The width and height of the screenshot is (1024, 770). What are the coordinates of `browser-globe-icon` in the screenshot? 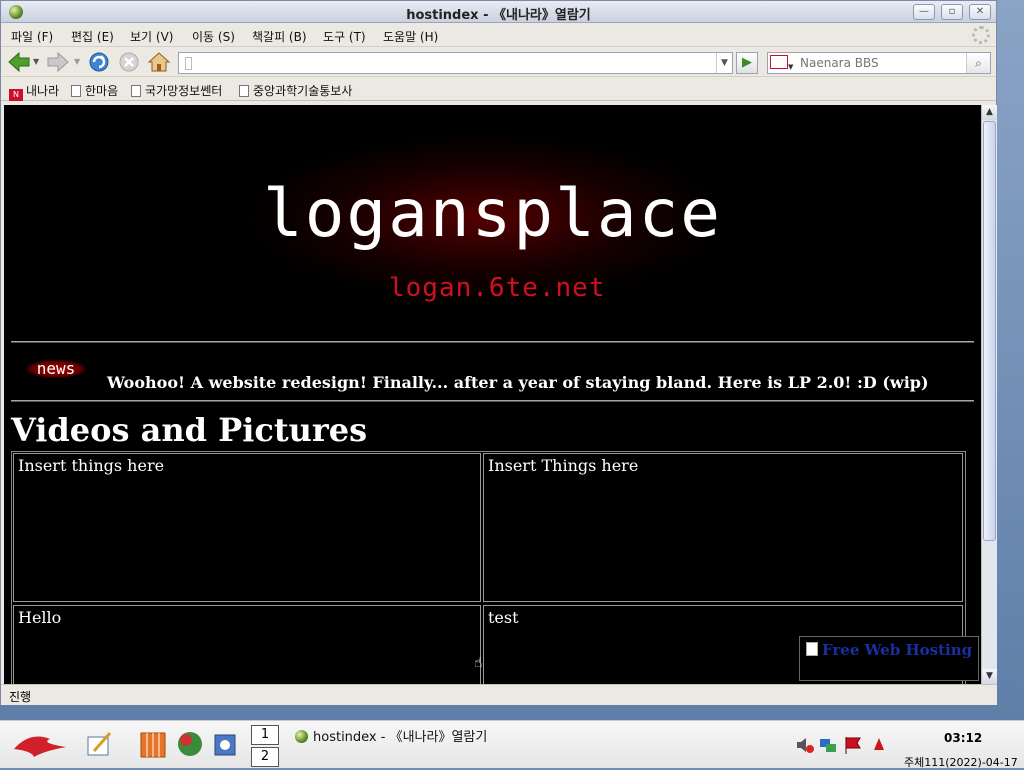 It's located at (190, 744).